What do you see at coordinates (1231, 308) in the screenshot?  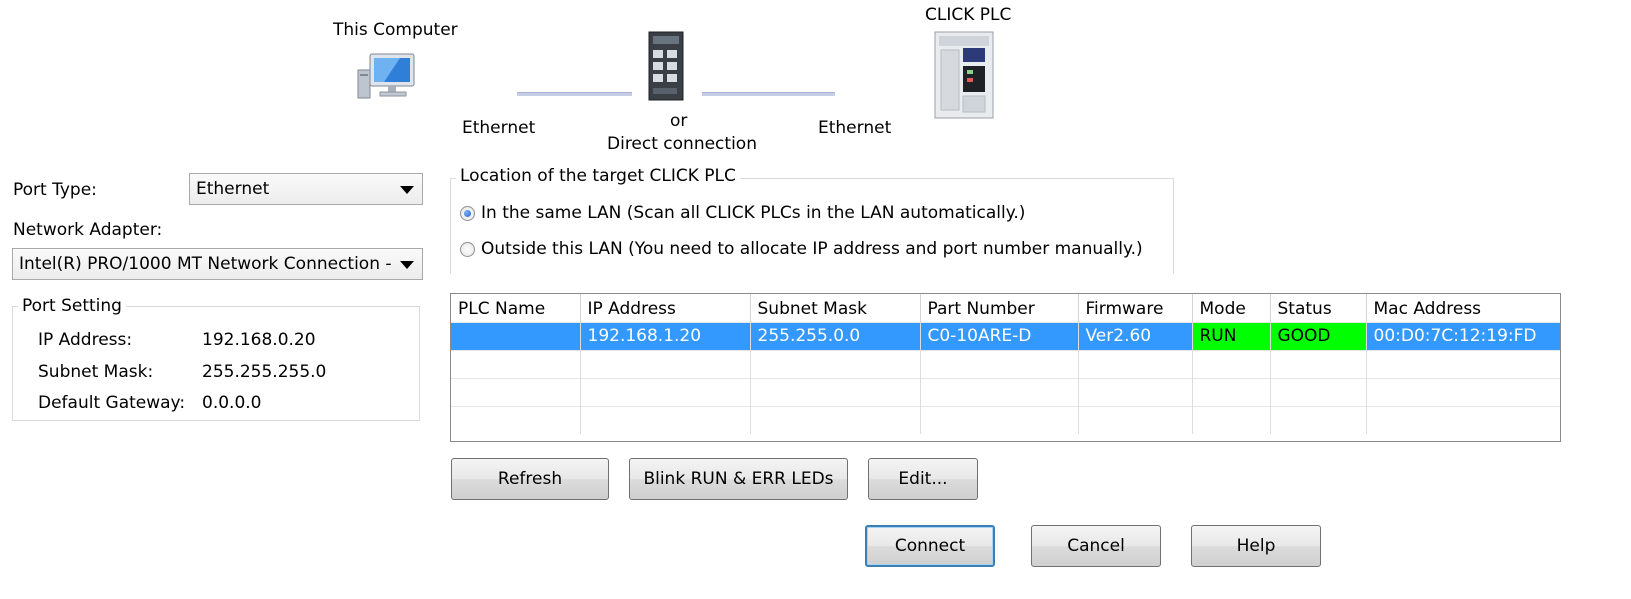 I see `column-header-mode: Mode` at bounding box center [1231, 308].